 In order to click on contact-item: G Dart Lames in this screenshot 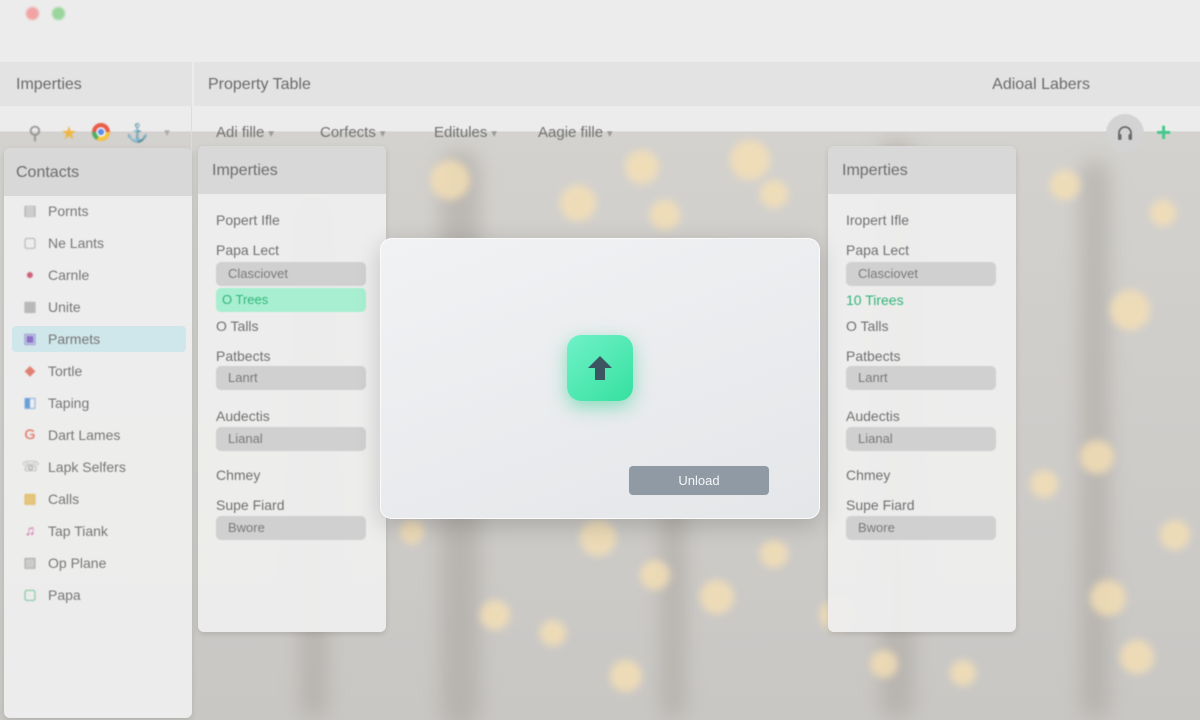, I will do `click(99, 435)`.